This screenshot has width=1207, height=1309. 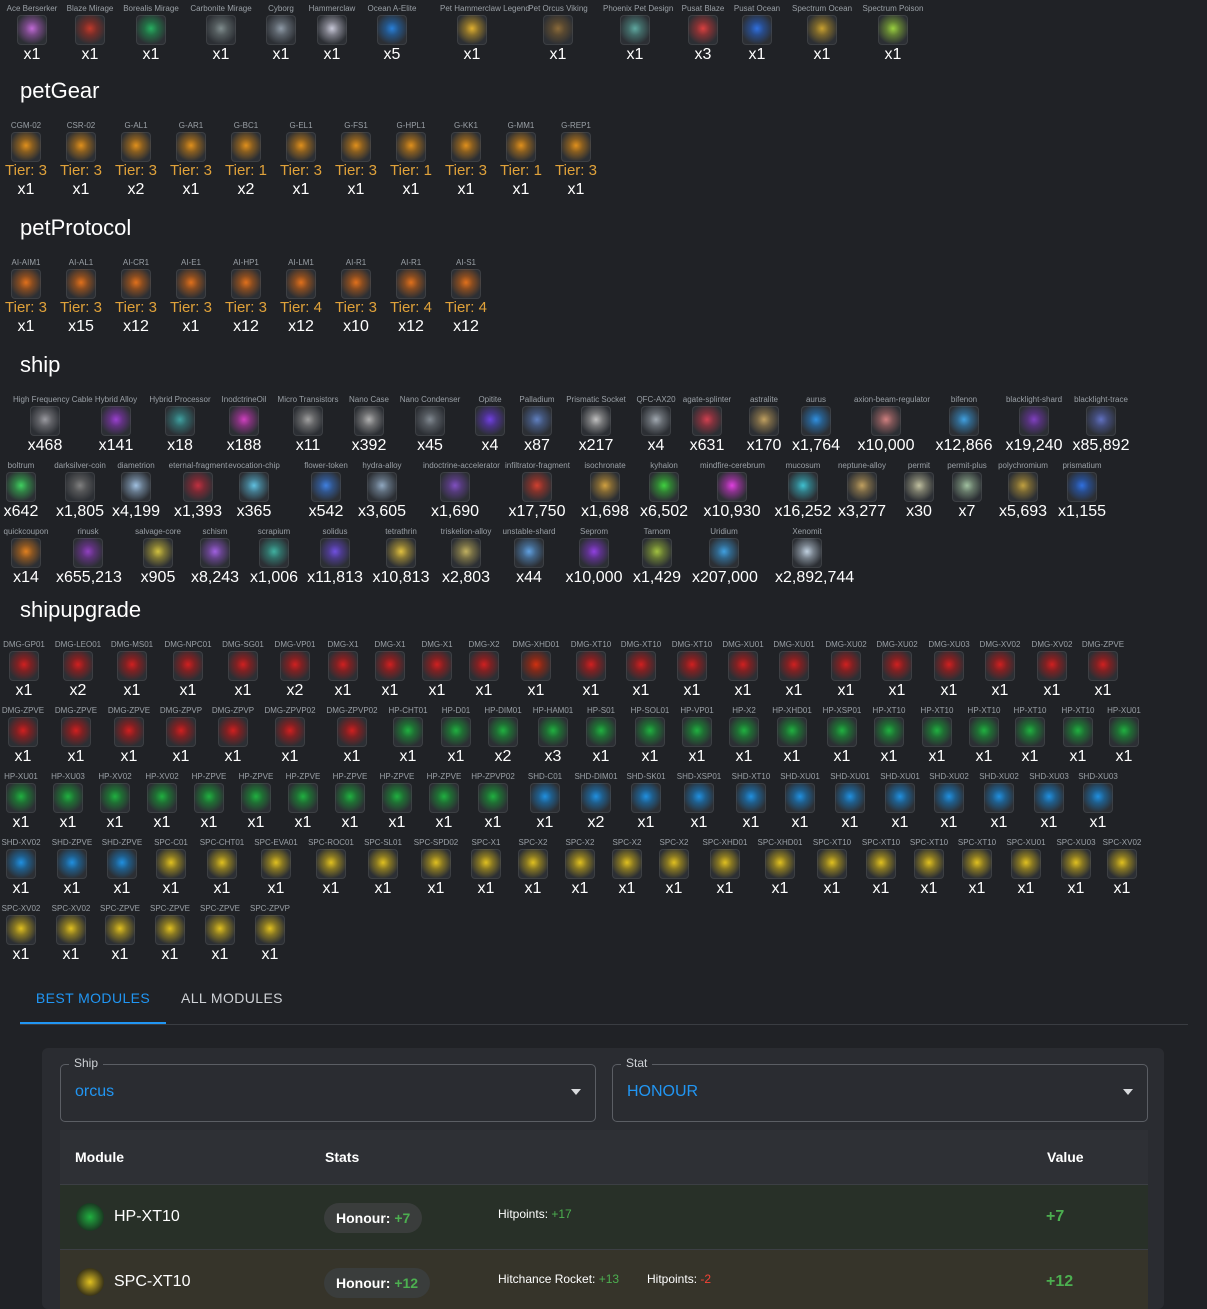 I want to click on inventory-item: quickcoupon x14, so click(x=29, y=557).